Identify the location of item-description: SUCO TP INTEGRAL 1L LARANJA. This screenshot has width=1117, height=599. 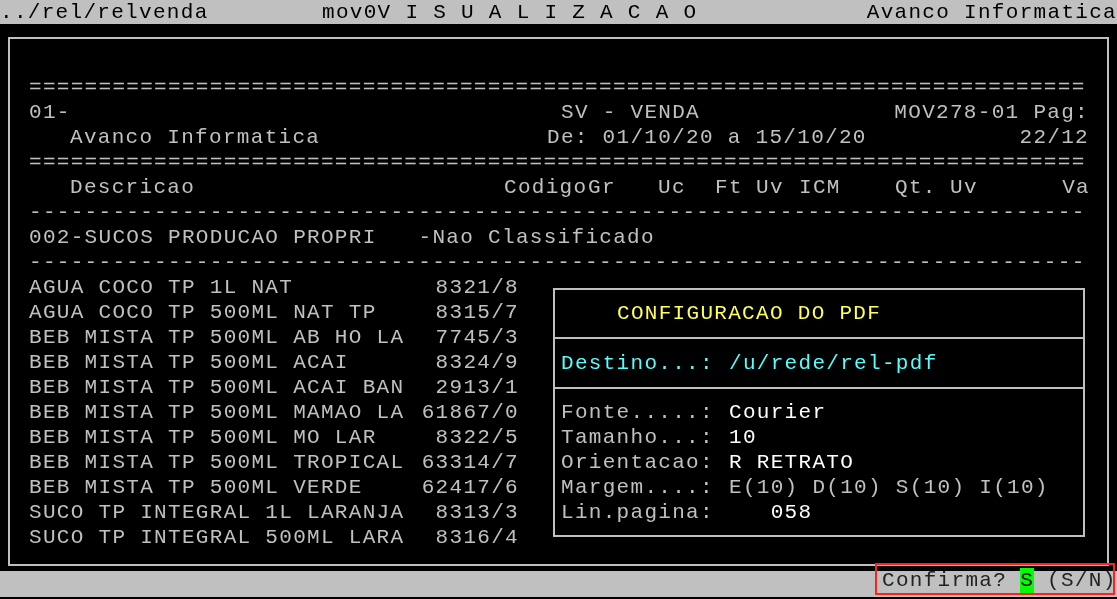
(217, 512).